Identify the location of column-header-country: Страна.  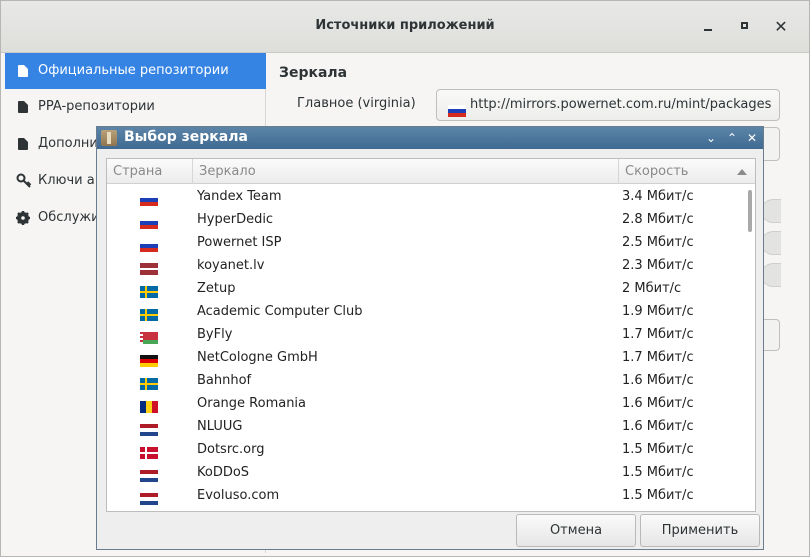
(150, 171).